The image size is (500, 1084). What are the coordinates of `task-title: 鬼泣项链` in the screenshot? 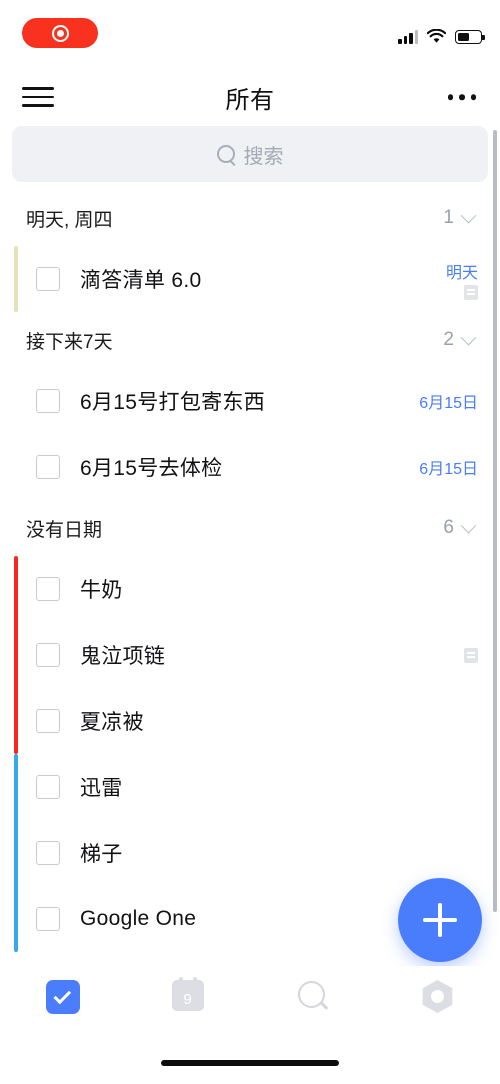 It's located at (123, 656).